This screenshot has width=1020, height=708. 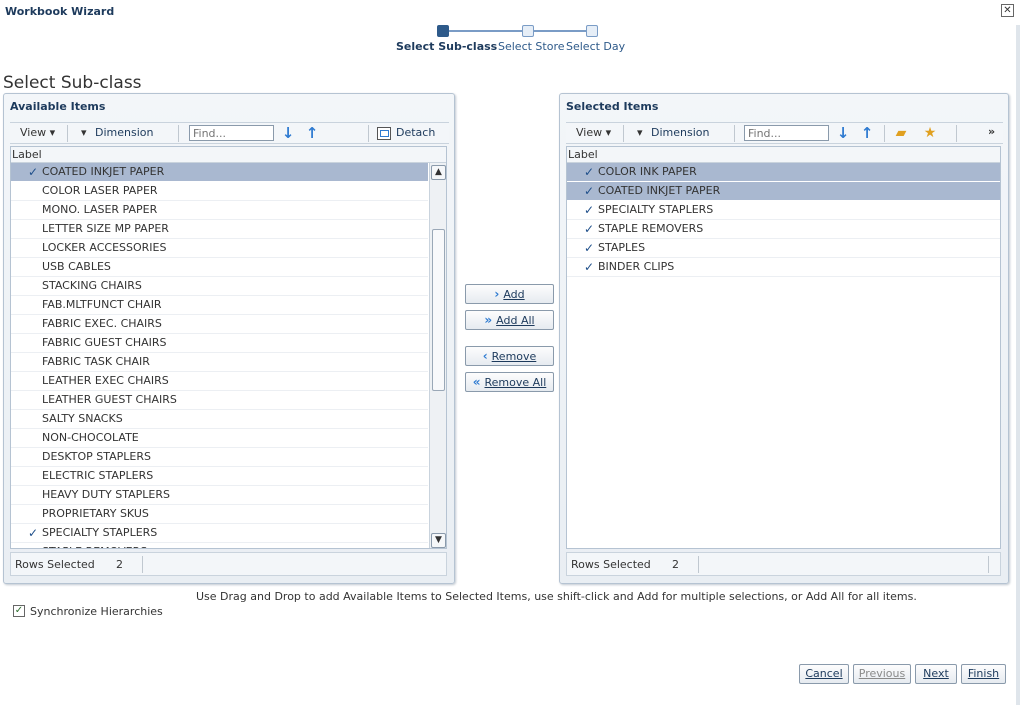 What do you see at coordinates (219, 305) in the screenshot?
I see `table-row: FAB.MLTFUNCT CHAIR` at bounding box center [219, 305].